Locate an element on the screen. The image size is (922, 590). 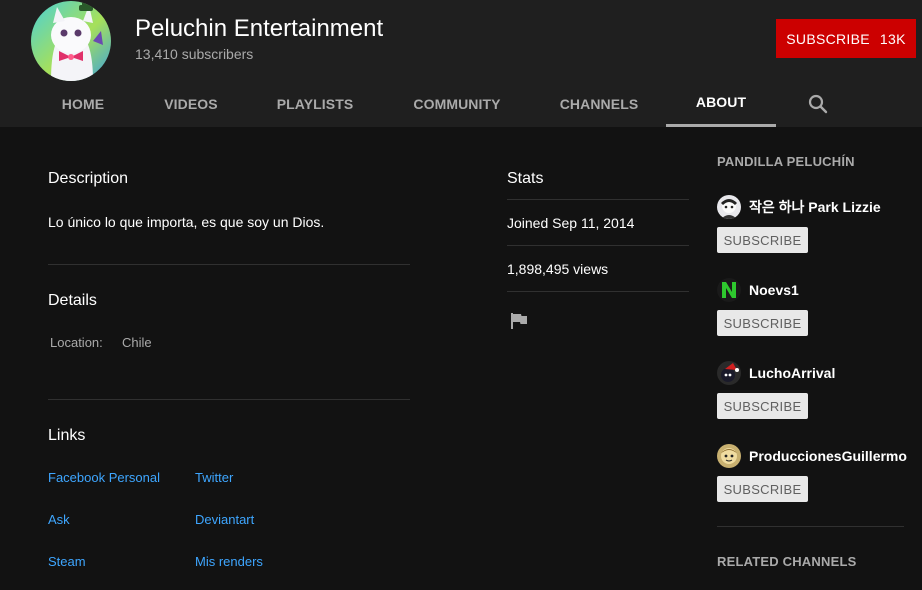
subscribe-button: SUBSCRIBE 13K is located at coordinates (846, 38).